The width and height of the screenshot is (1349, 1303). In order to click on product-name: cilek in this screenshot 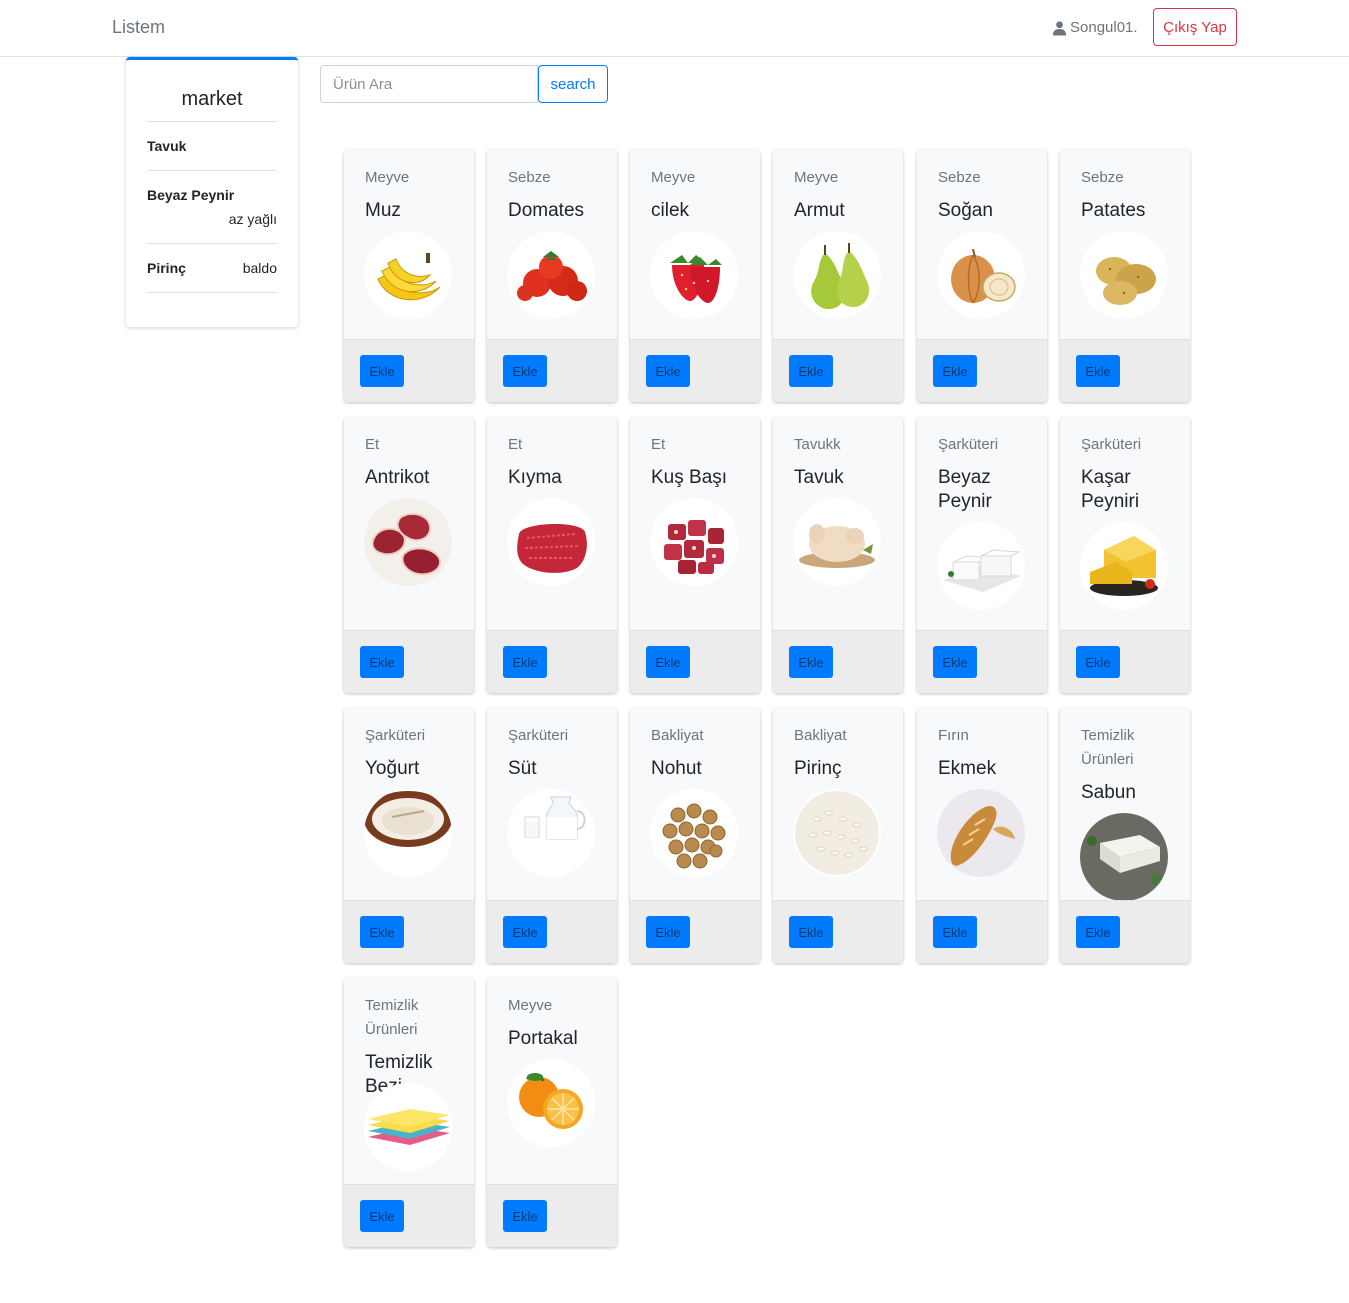, I will do `click(670, 210)`.